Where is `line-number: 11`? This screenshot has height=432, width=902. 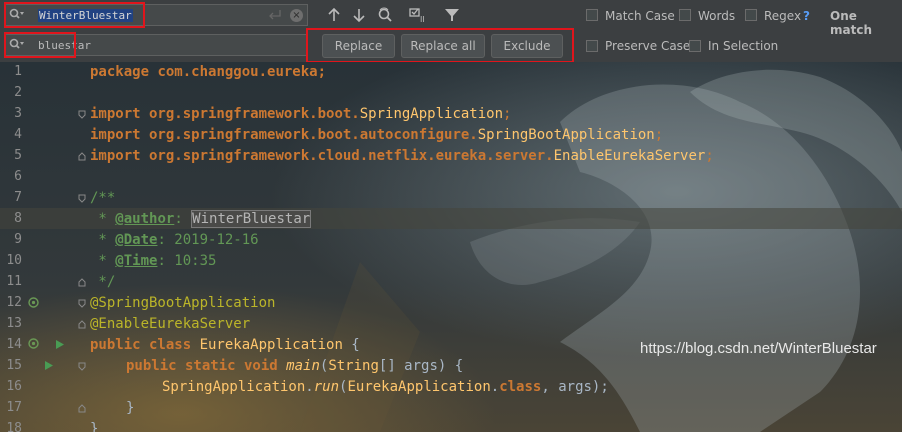
line-number: 11 is located at coordinates (14, 281).